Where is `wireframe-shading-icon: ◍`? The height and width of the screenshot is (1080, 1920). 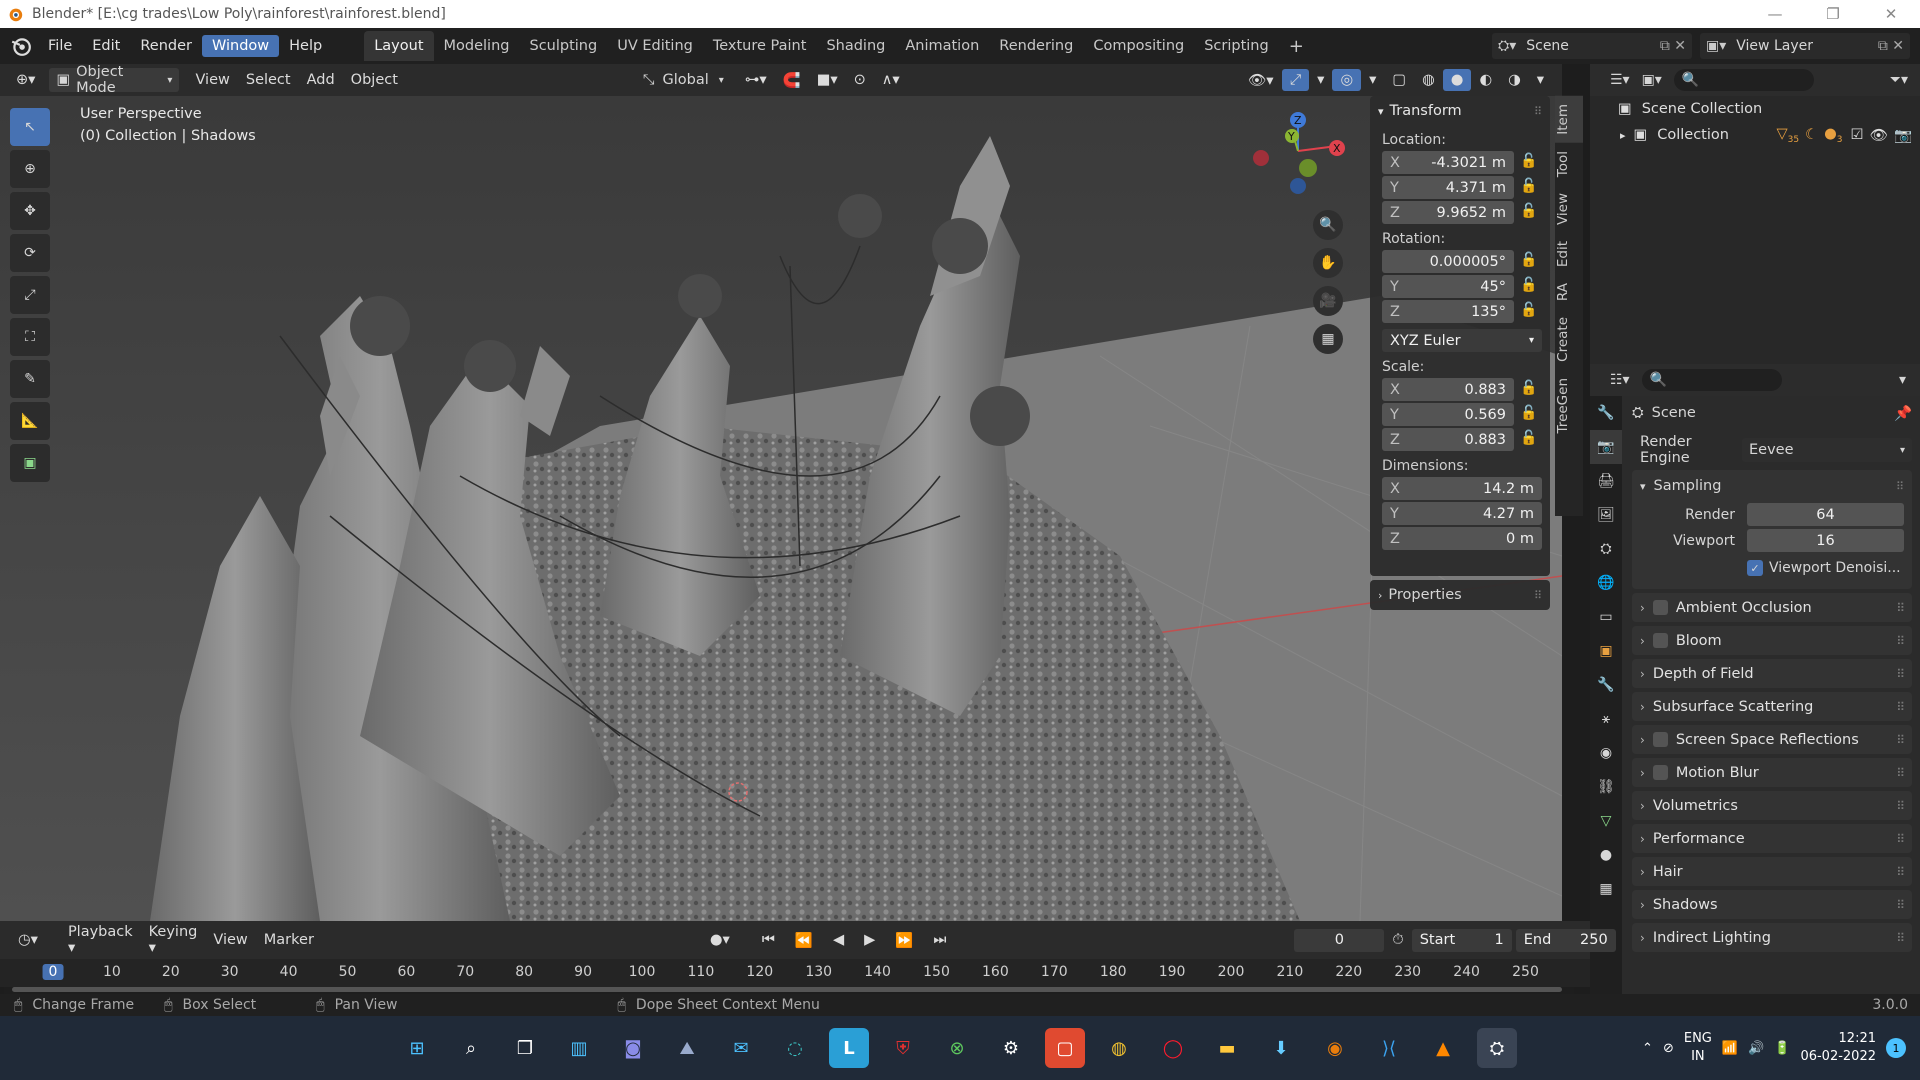 wireframe-shading-icon: ◍ is located at coordinates (1428, 80).